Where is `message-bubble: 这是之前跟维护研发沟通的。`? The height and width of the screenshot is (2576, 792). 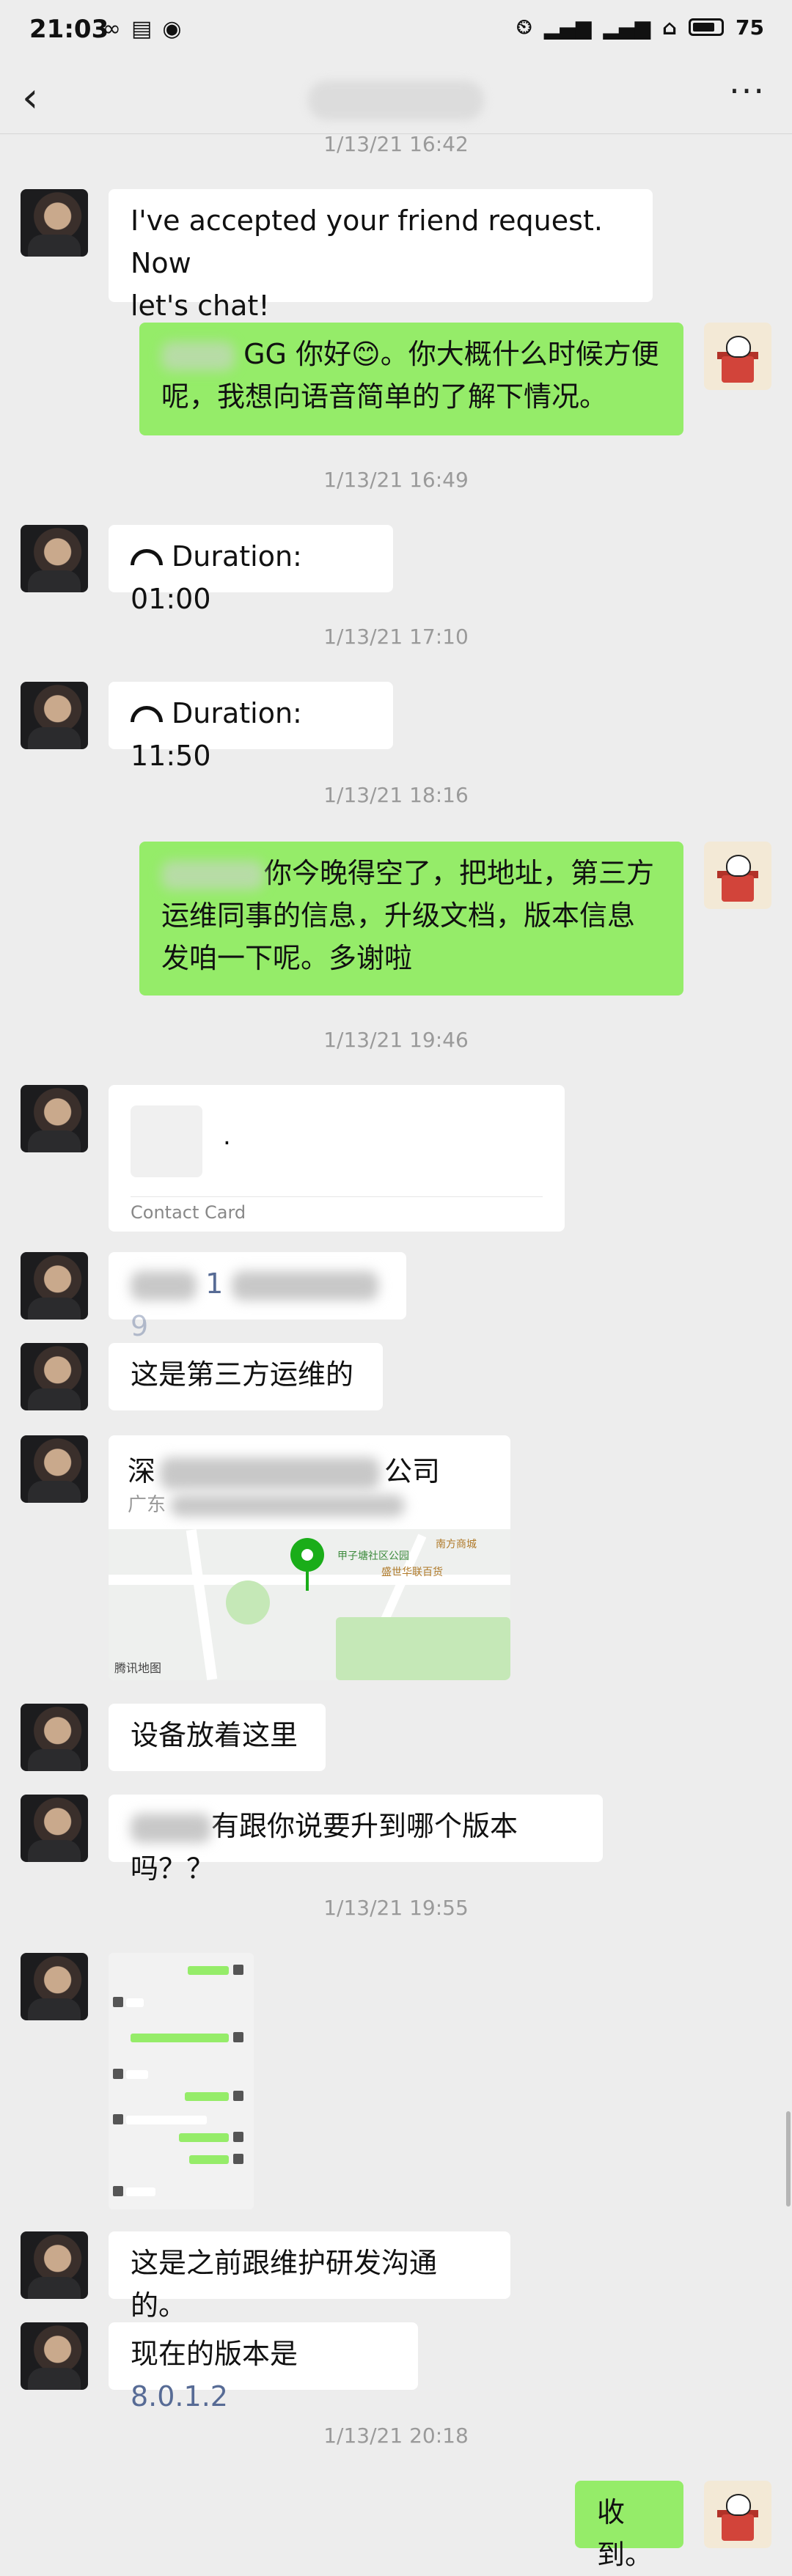
message-bubble: 这是之前跟维护研发沟通的。 is located at coordinates (309, 2276).